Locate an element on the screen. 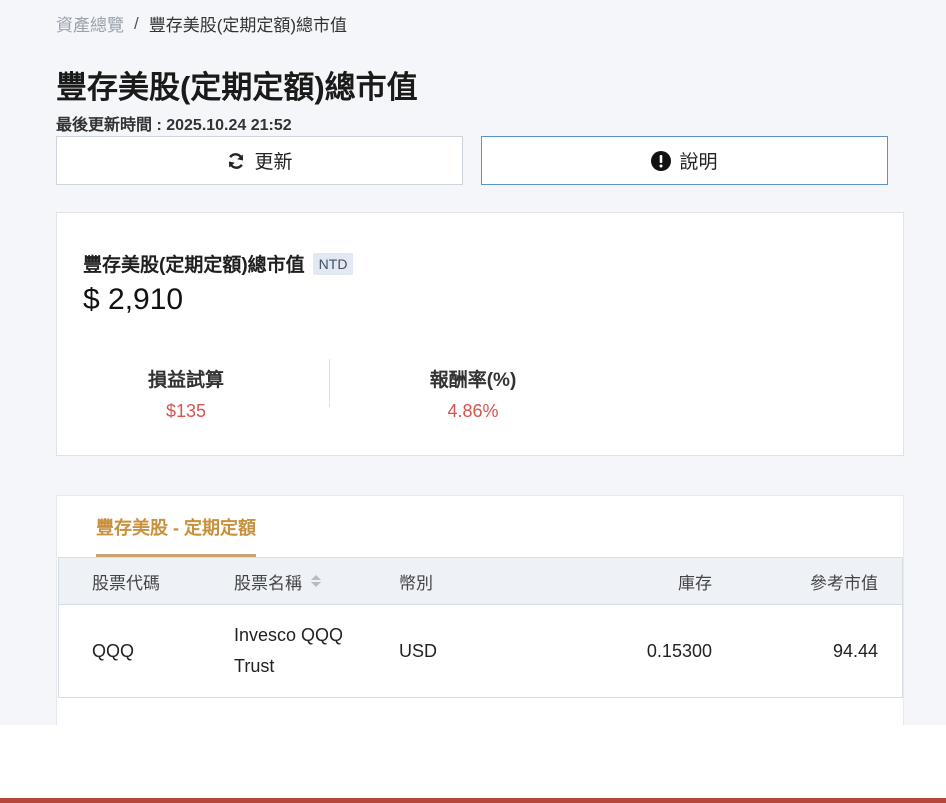 This screenshot has height=803, width=946. row-stock-name-text: Invesco QQQ Trust is located at coordinates (289, 650).